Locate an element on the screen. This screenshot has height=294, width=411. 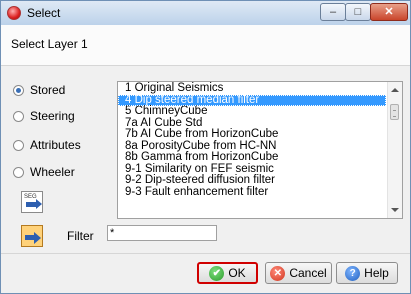
dialog-header: Select Layer 1 is located at coordinates (205, 45).